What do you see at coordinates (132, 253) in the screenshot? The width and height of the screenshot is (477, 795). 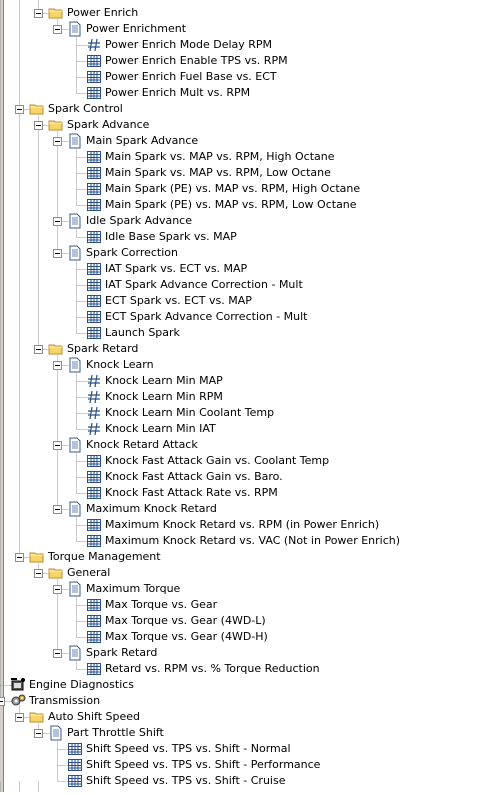 I see `tree-item-label: Spark Correction` at bounding box center [132, 253].